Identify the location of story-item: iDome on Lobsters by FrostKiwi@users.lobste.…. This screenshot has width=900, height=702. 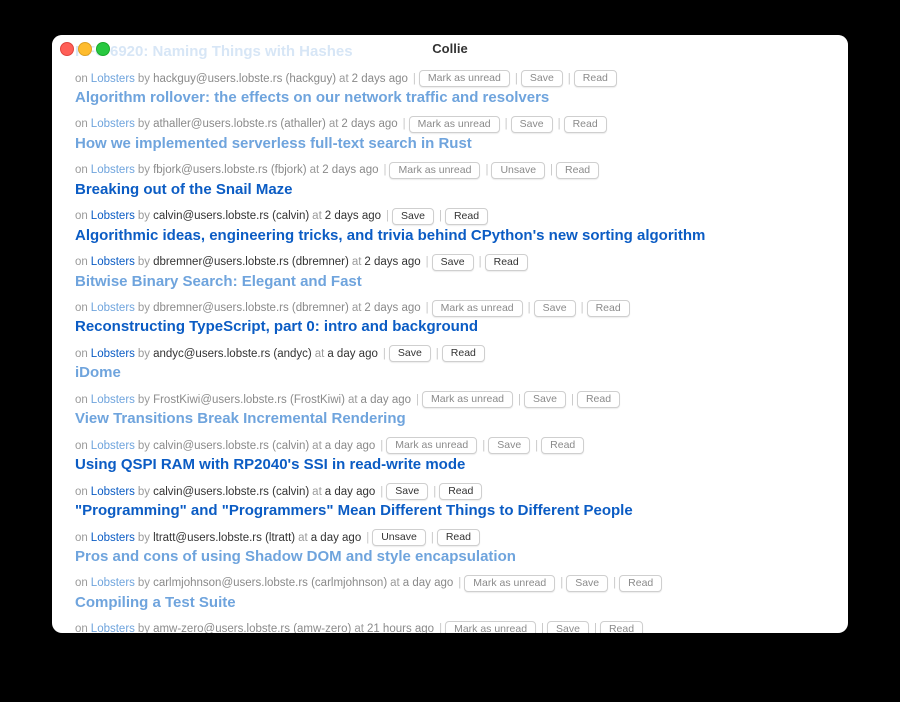
(461, 383).